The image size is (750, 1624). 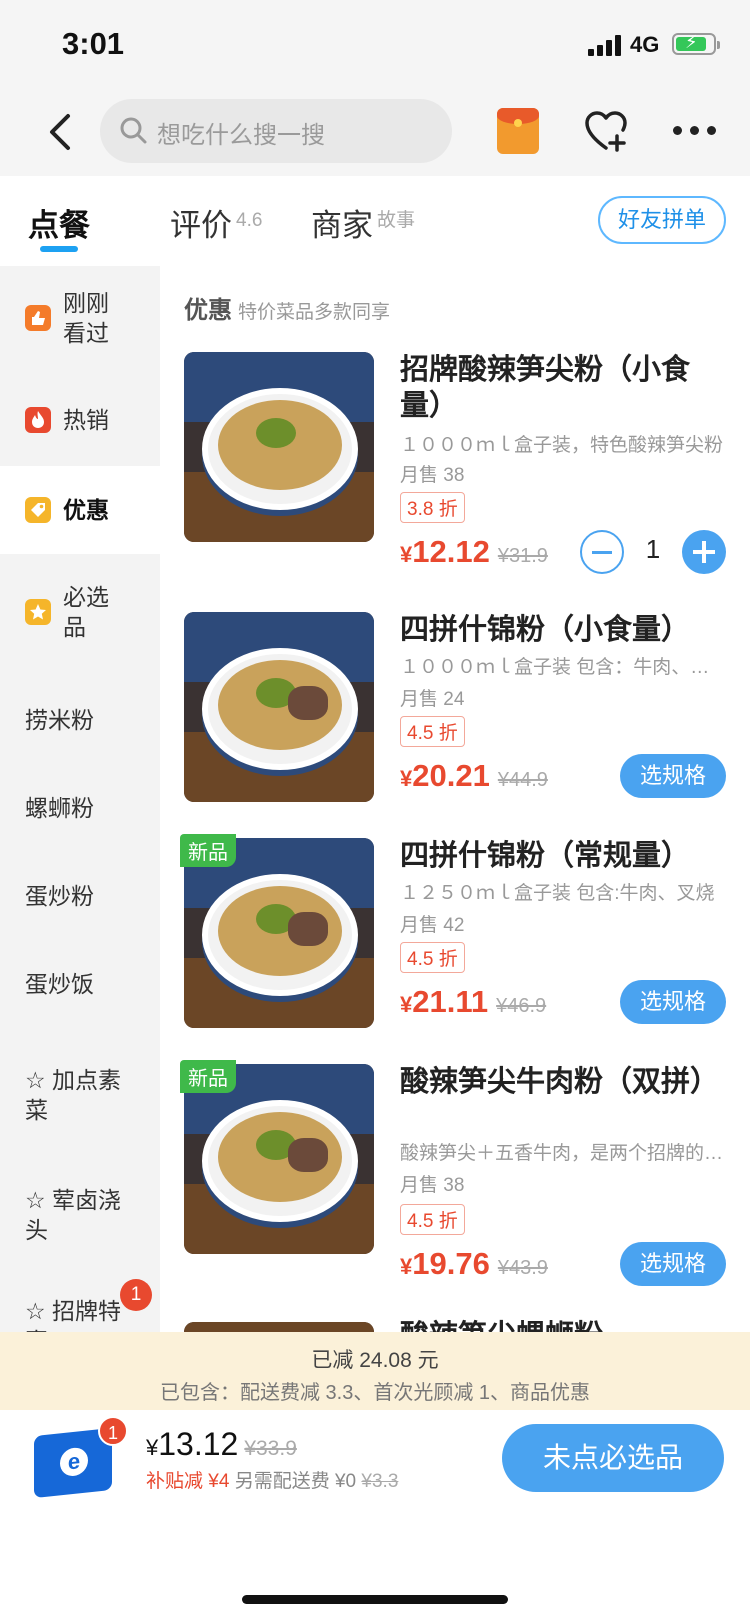 I want to click on current-price: 21.11, so click(x=450, y=1001).